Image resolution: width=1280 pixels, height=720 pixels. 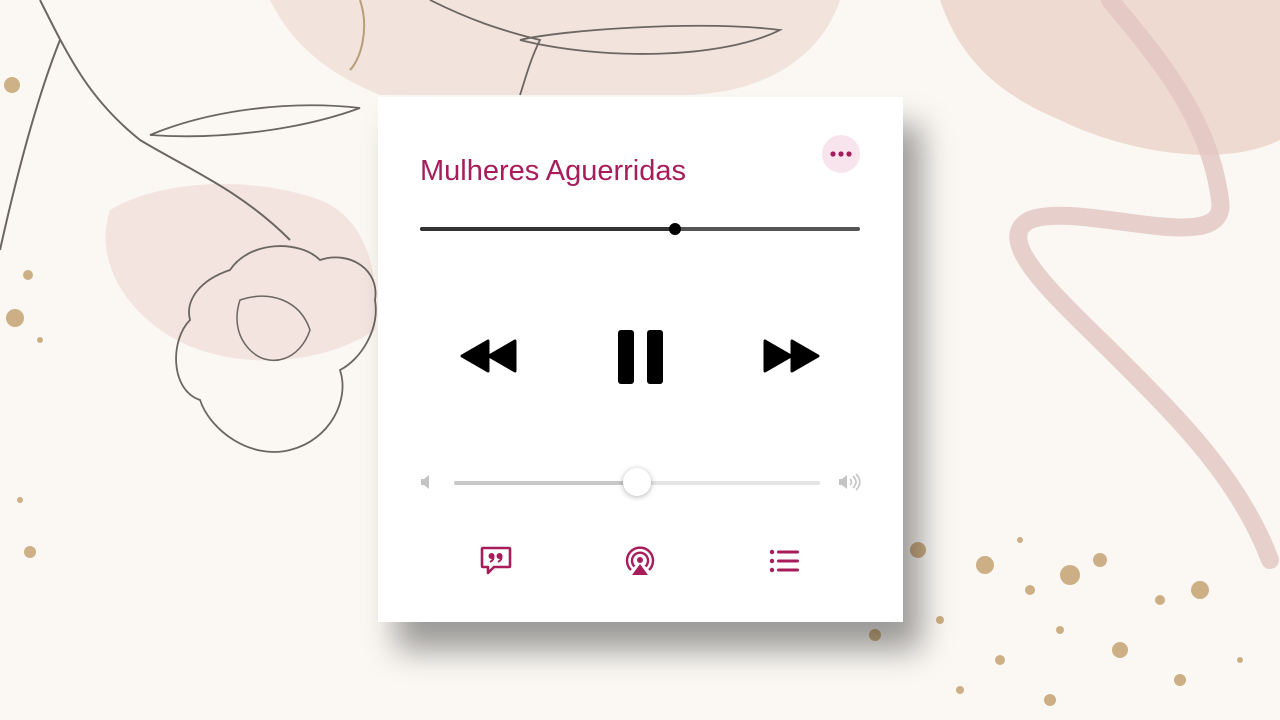 I want to click on volume-slider, so click(x=637, y=482).